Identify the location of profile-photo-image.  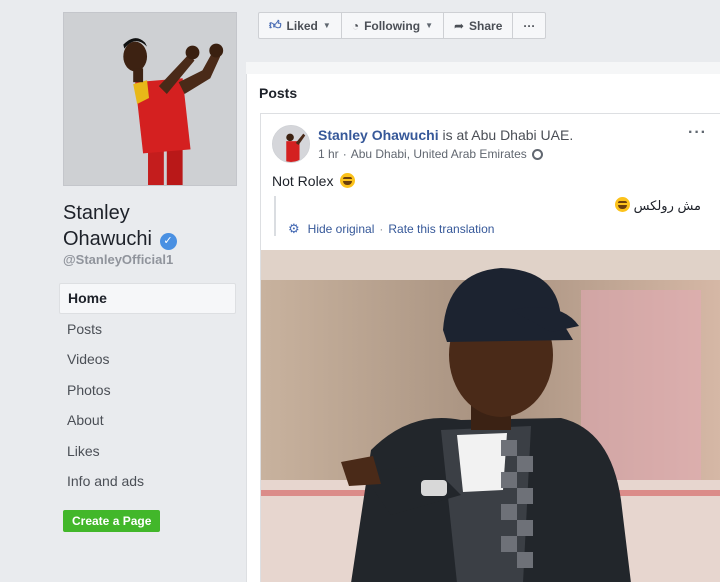
(150, 99).